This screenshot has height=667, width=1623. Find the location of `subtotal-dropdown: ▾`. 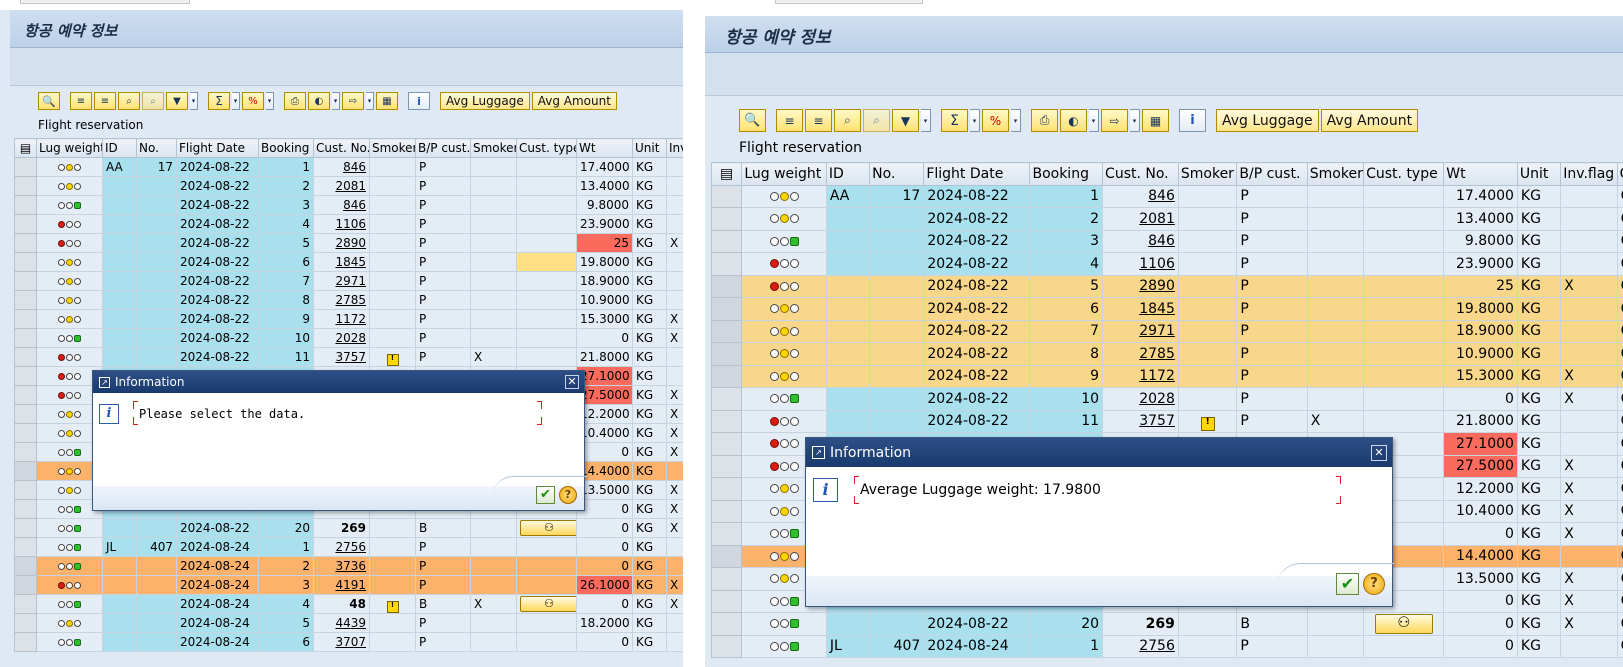

subtotal-dropdown: ▾ is located at coordinates (270, 101).